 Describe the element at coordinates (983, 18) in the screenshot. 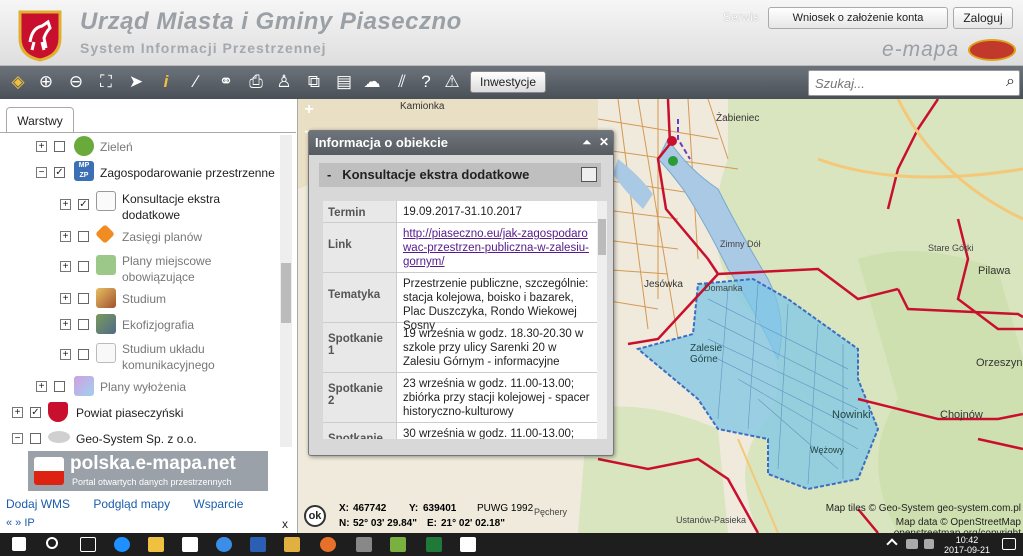

I see `login-button: Zaloguj` at that location.